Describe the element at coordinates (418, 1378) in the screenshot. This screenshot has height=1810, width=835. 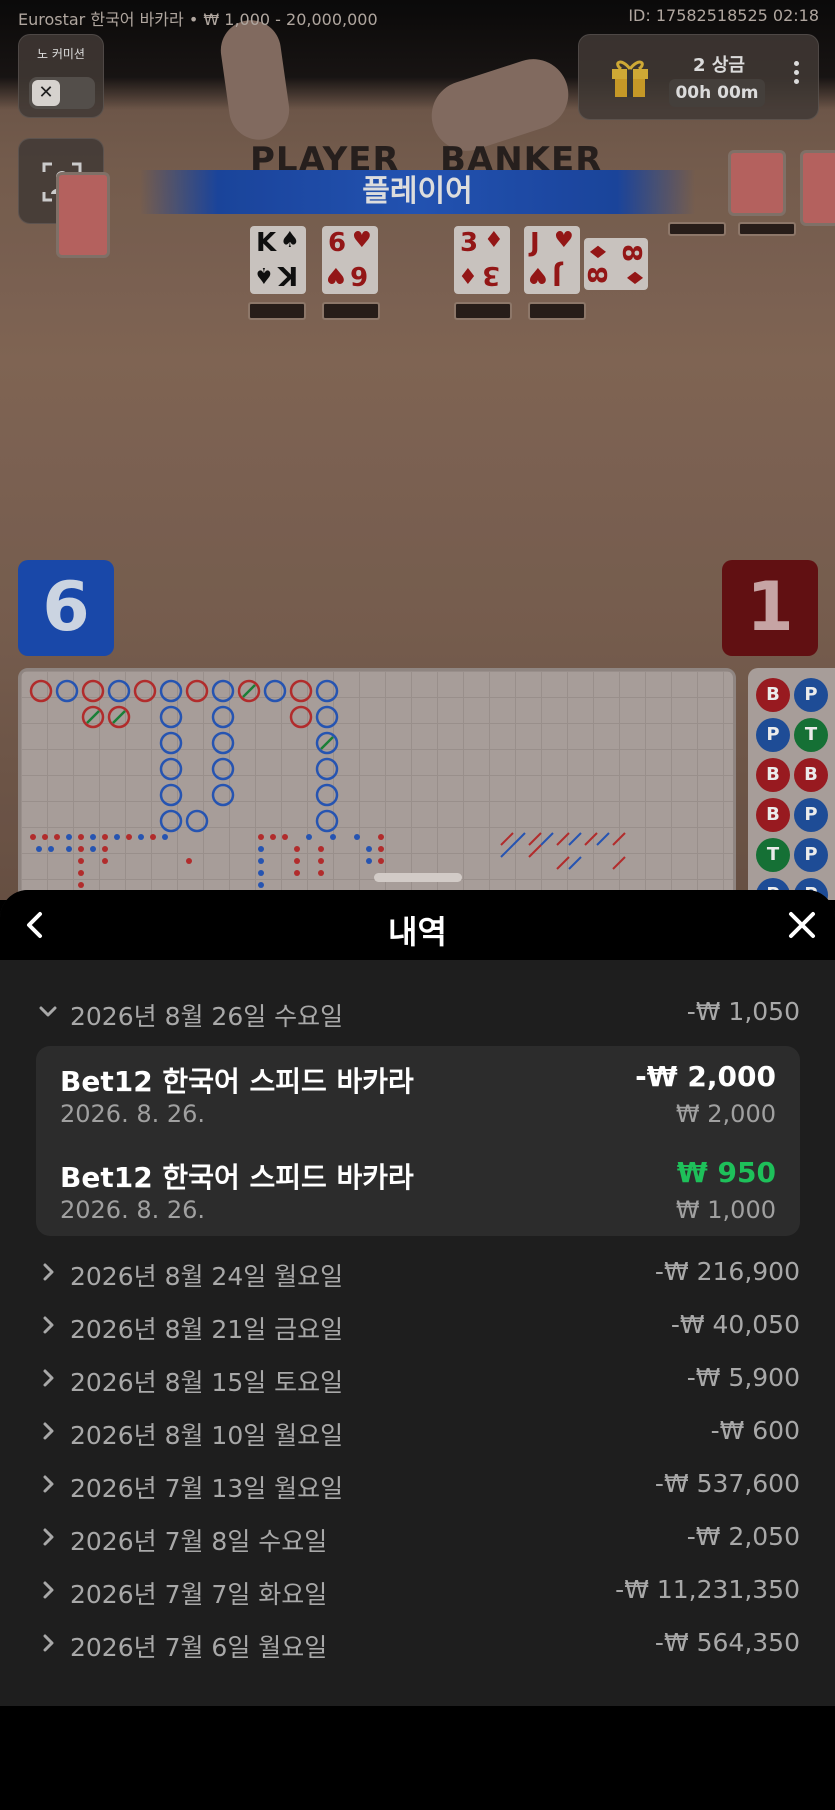
I see `day-row: 2026년 8월 15일 토요일 -₩ 5,900` at that location.